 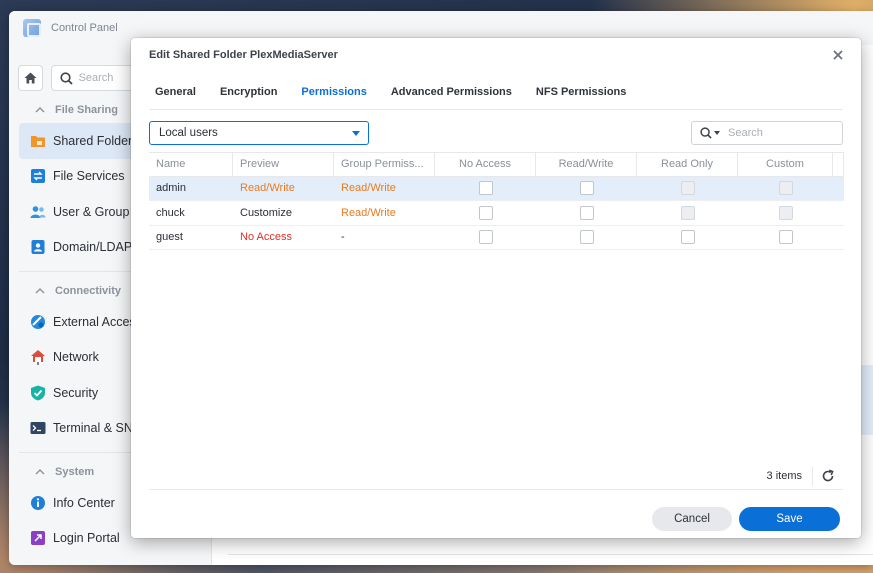 I want to click on refresh-icon, so click(x=828, y=476).